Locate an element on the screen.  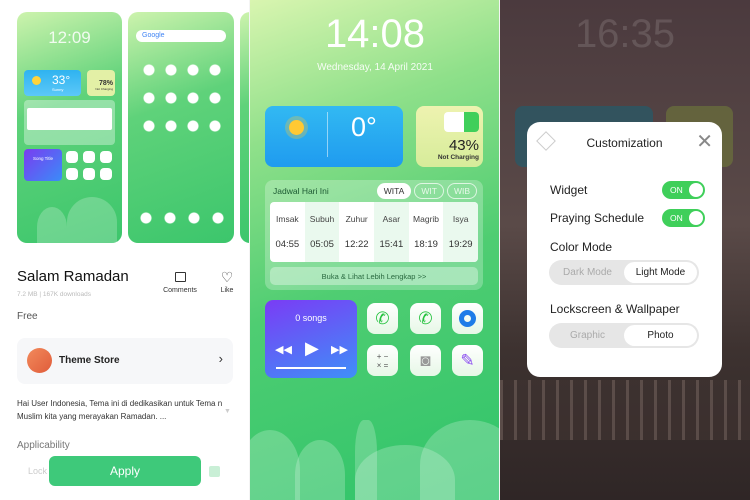
apply-button: Apply is located at coordinates (125, 471).